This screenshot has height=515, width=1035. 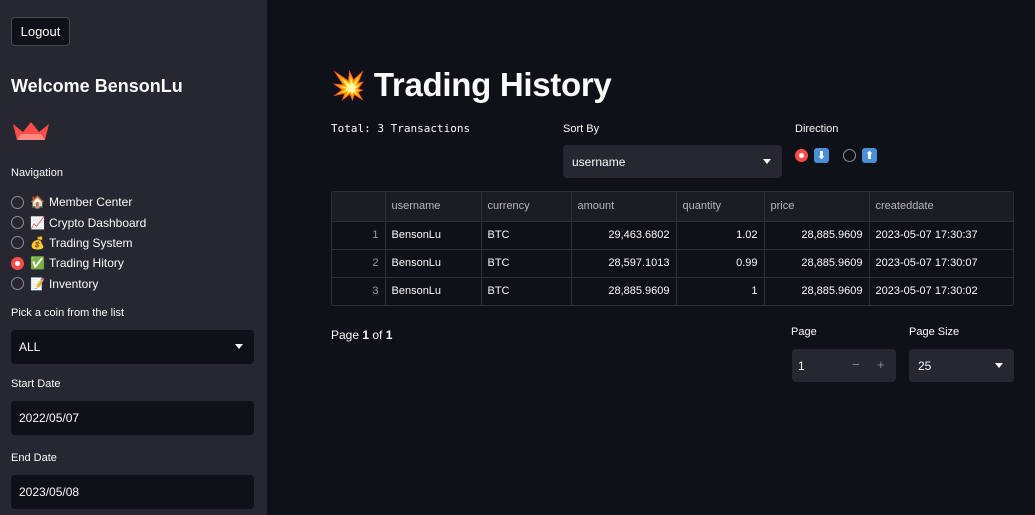 I want to click on start-date-value: 2022/05/07, so click(x=49, y=418).